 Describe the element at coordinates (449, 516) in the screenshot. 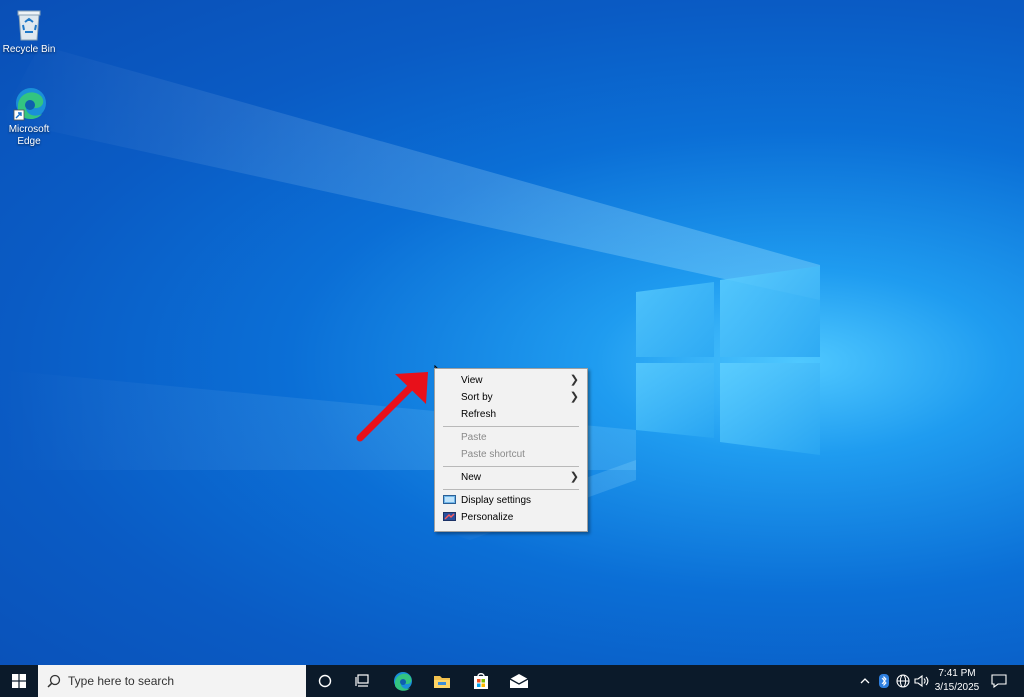

I see `personalize-icon` at that location.